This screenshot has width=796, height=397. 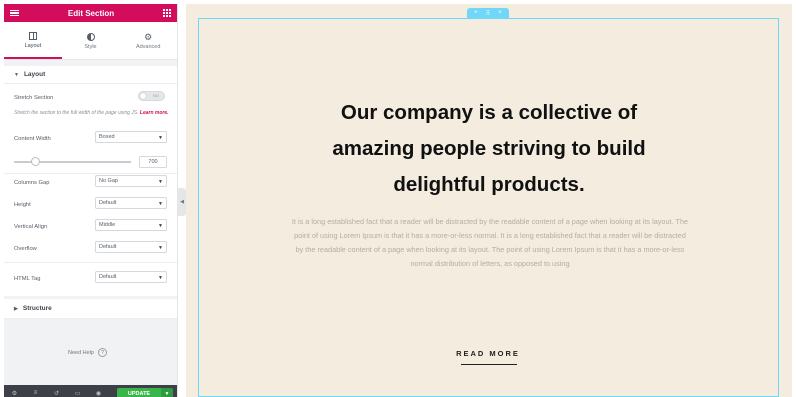 What do you see at coordinates (107, 225) in the screenshot?
I see `vertical-align-value: Middle` at bounding box center [107, 225].